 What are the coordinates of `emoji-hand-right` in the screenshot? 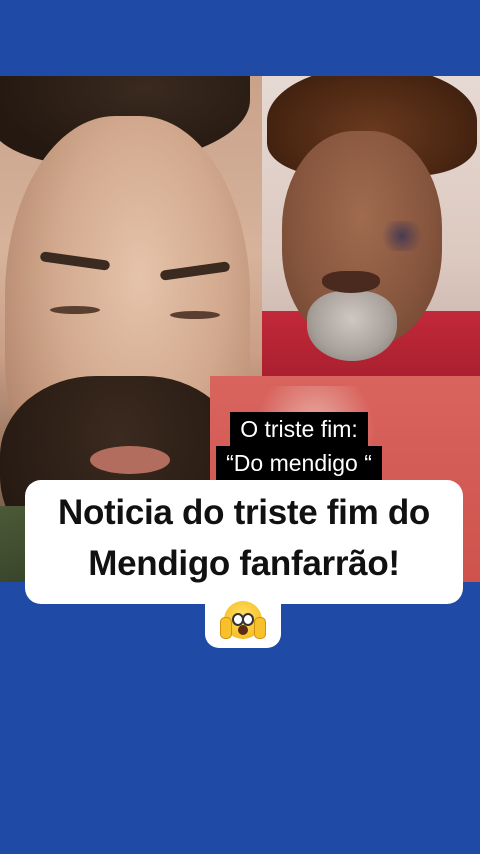 It's located at (260, 628).